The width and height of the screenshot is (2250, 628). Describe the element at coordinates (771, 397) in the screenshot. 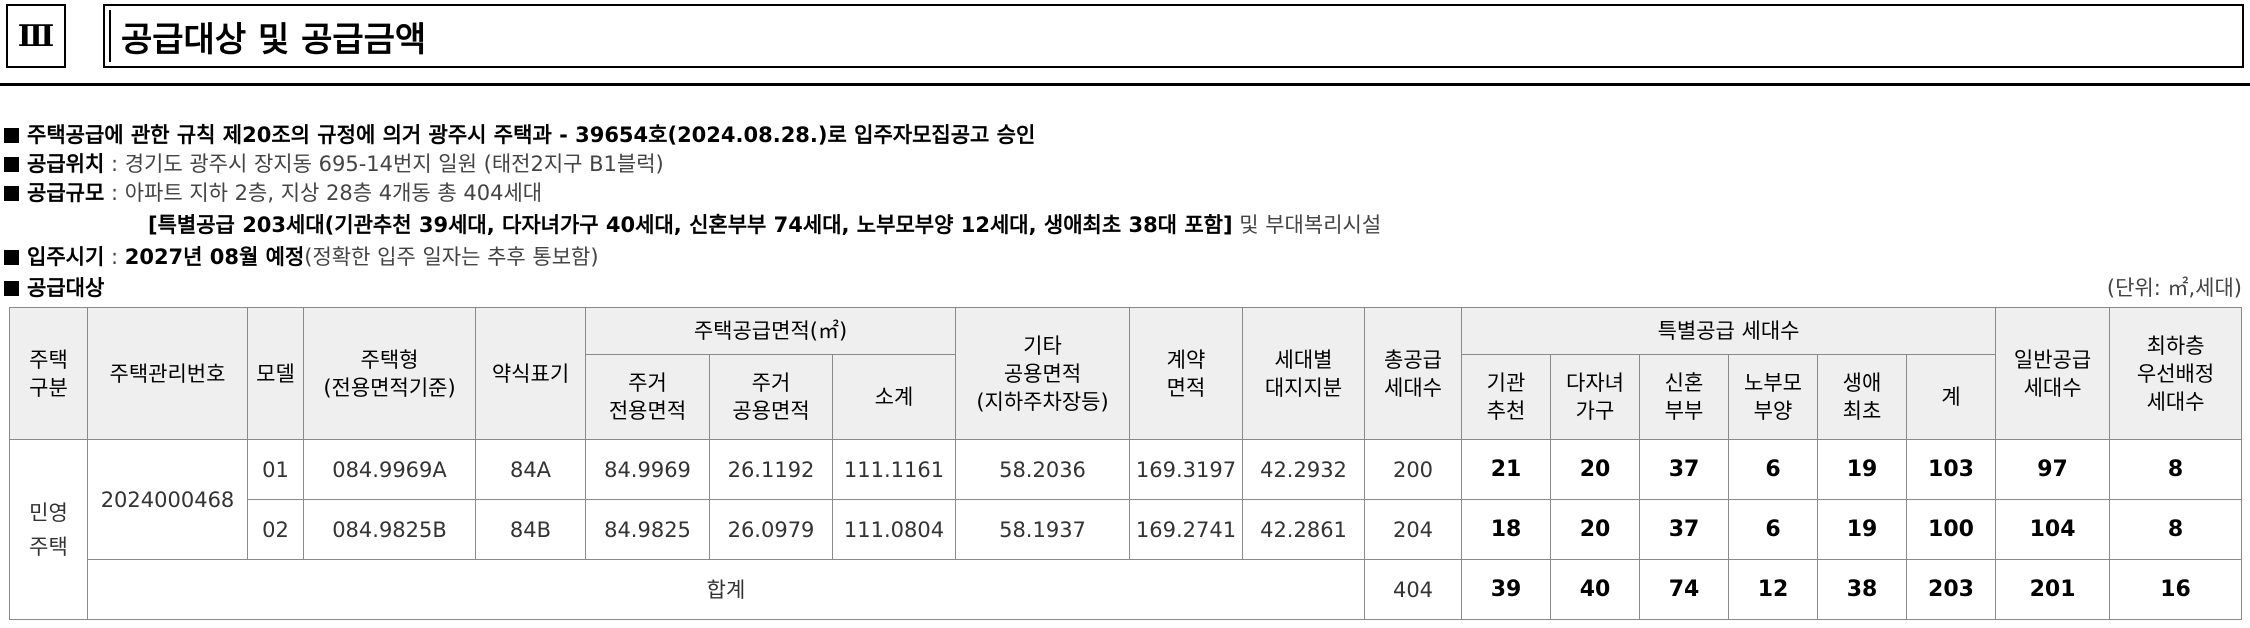

I see `header-common-area: 주거 공용면적` at that location.